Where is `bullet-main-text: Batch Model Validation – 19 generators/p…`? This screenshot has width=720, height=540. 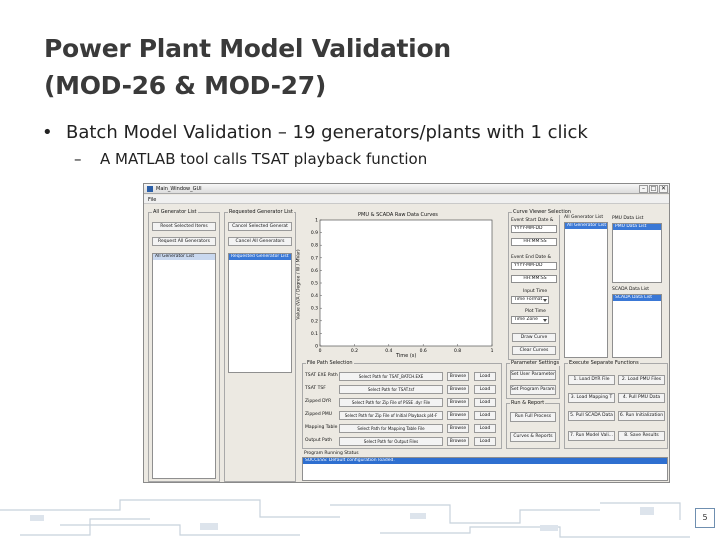 bullet-main-text: Batch Model Validation – 19 generators/p… is located at coordinates (327, 132).